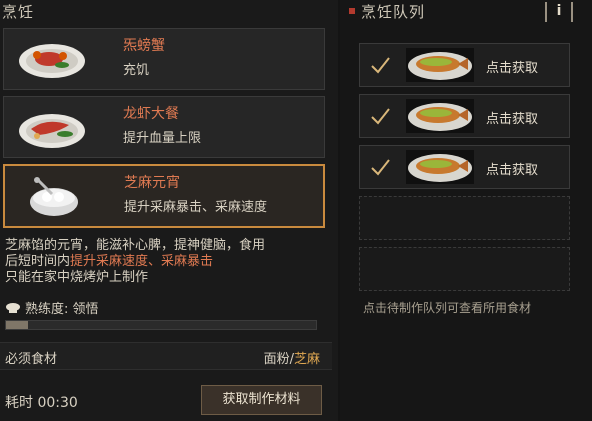 This screenshot has width=592, height=421. I want to click on description-line: 芝麻馅的元宵，能滋补心脾，提神健脑，食用, so click(135, 245).